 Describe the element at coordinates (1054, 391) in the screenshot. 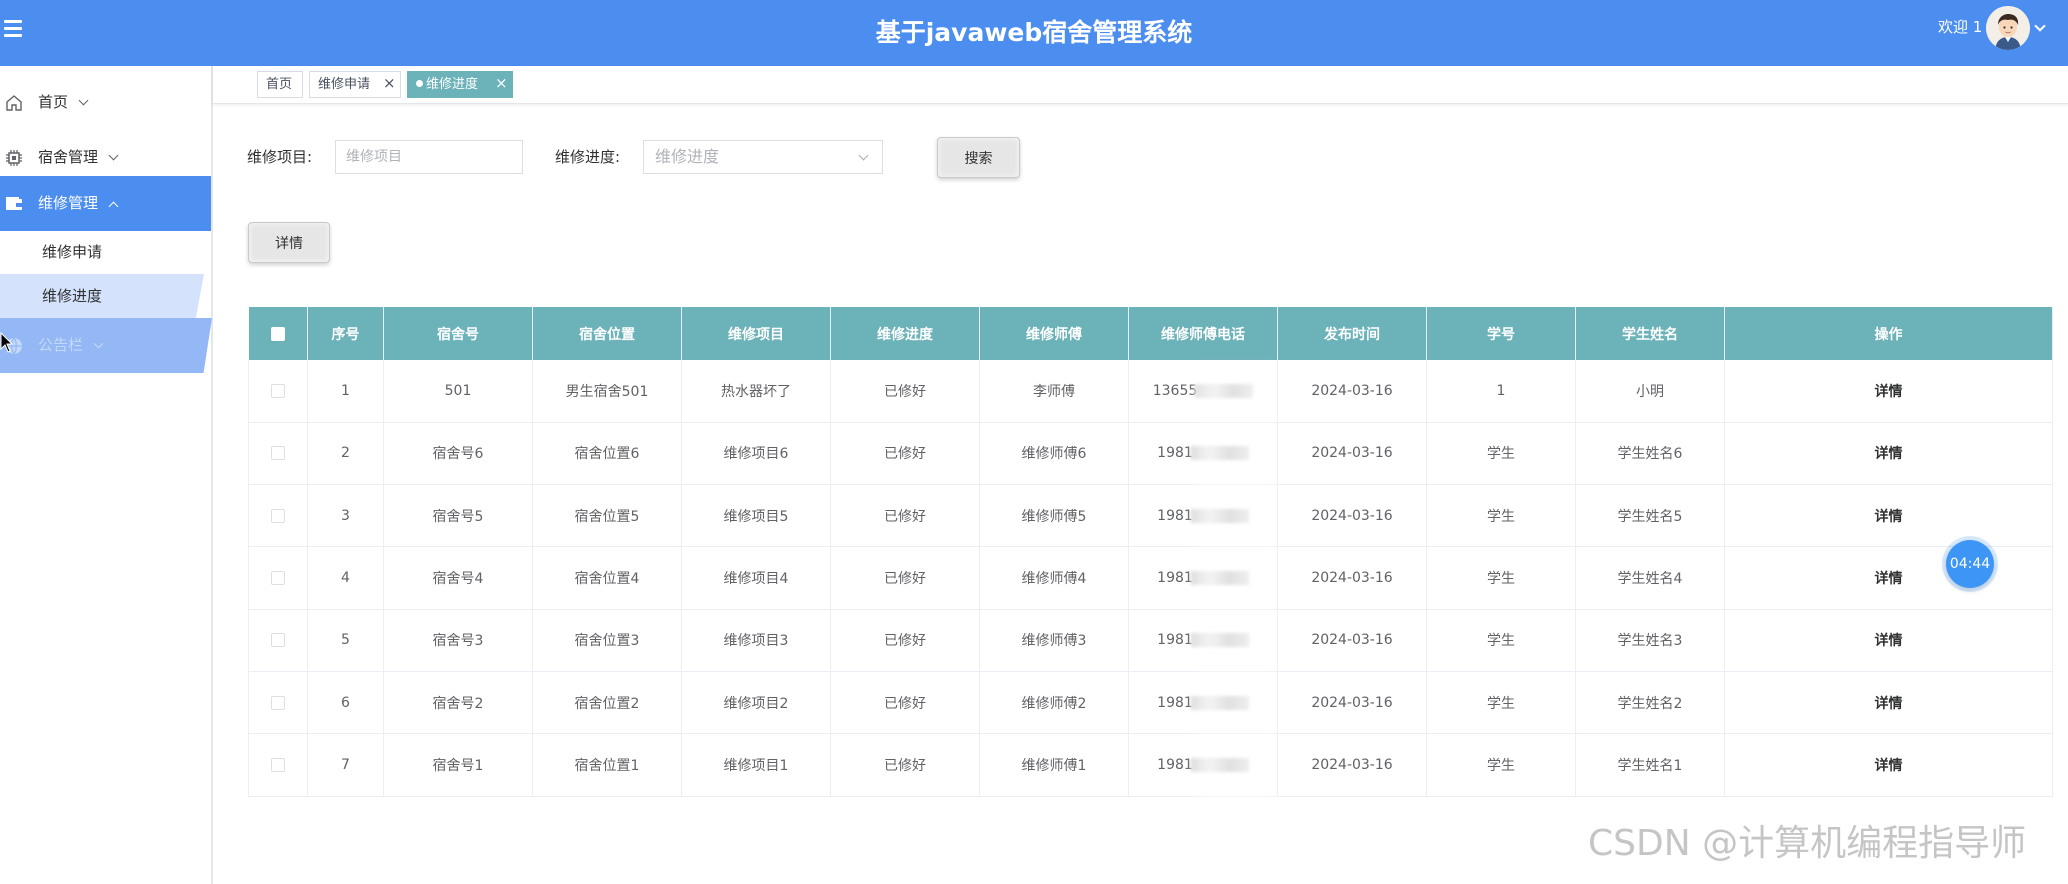

I see `table-cell: 李师傅` at that location.